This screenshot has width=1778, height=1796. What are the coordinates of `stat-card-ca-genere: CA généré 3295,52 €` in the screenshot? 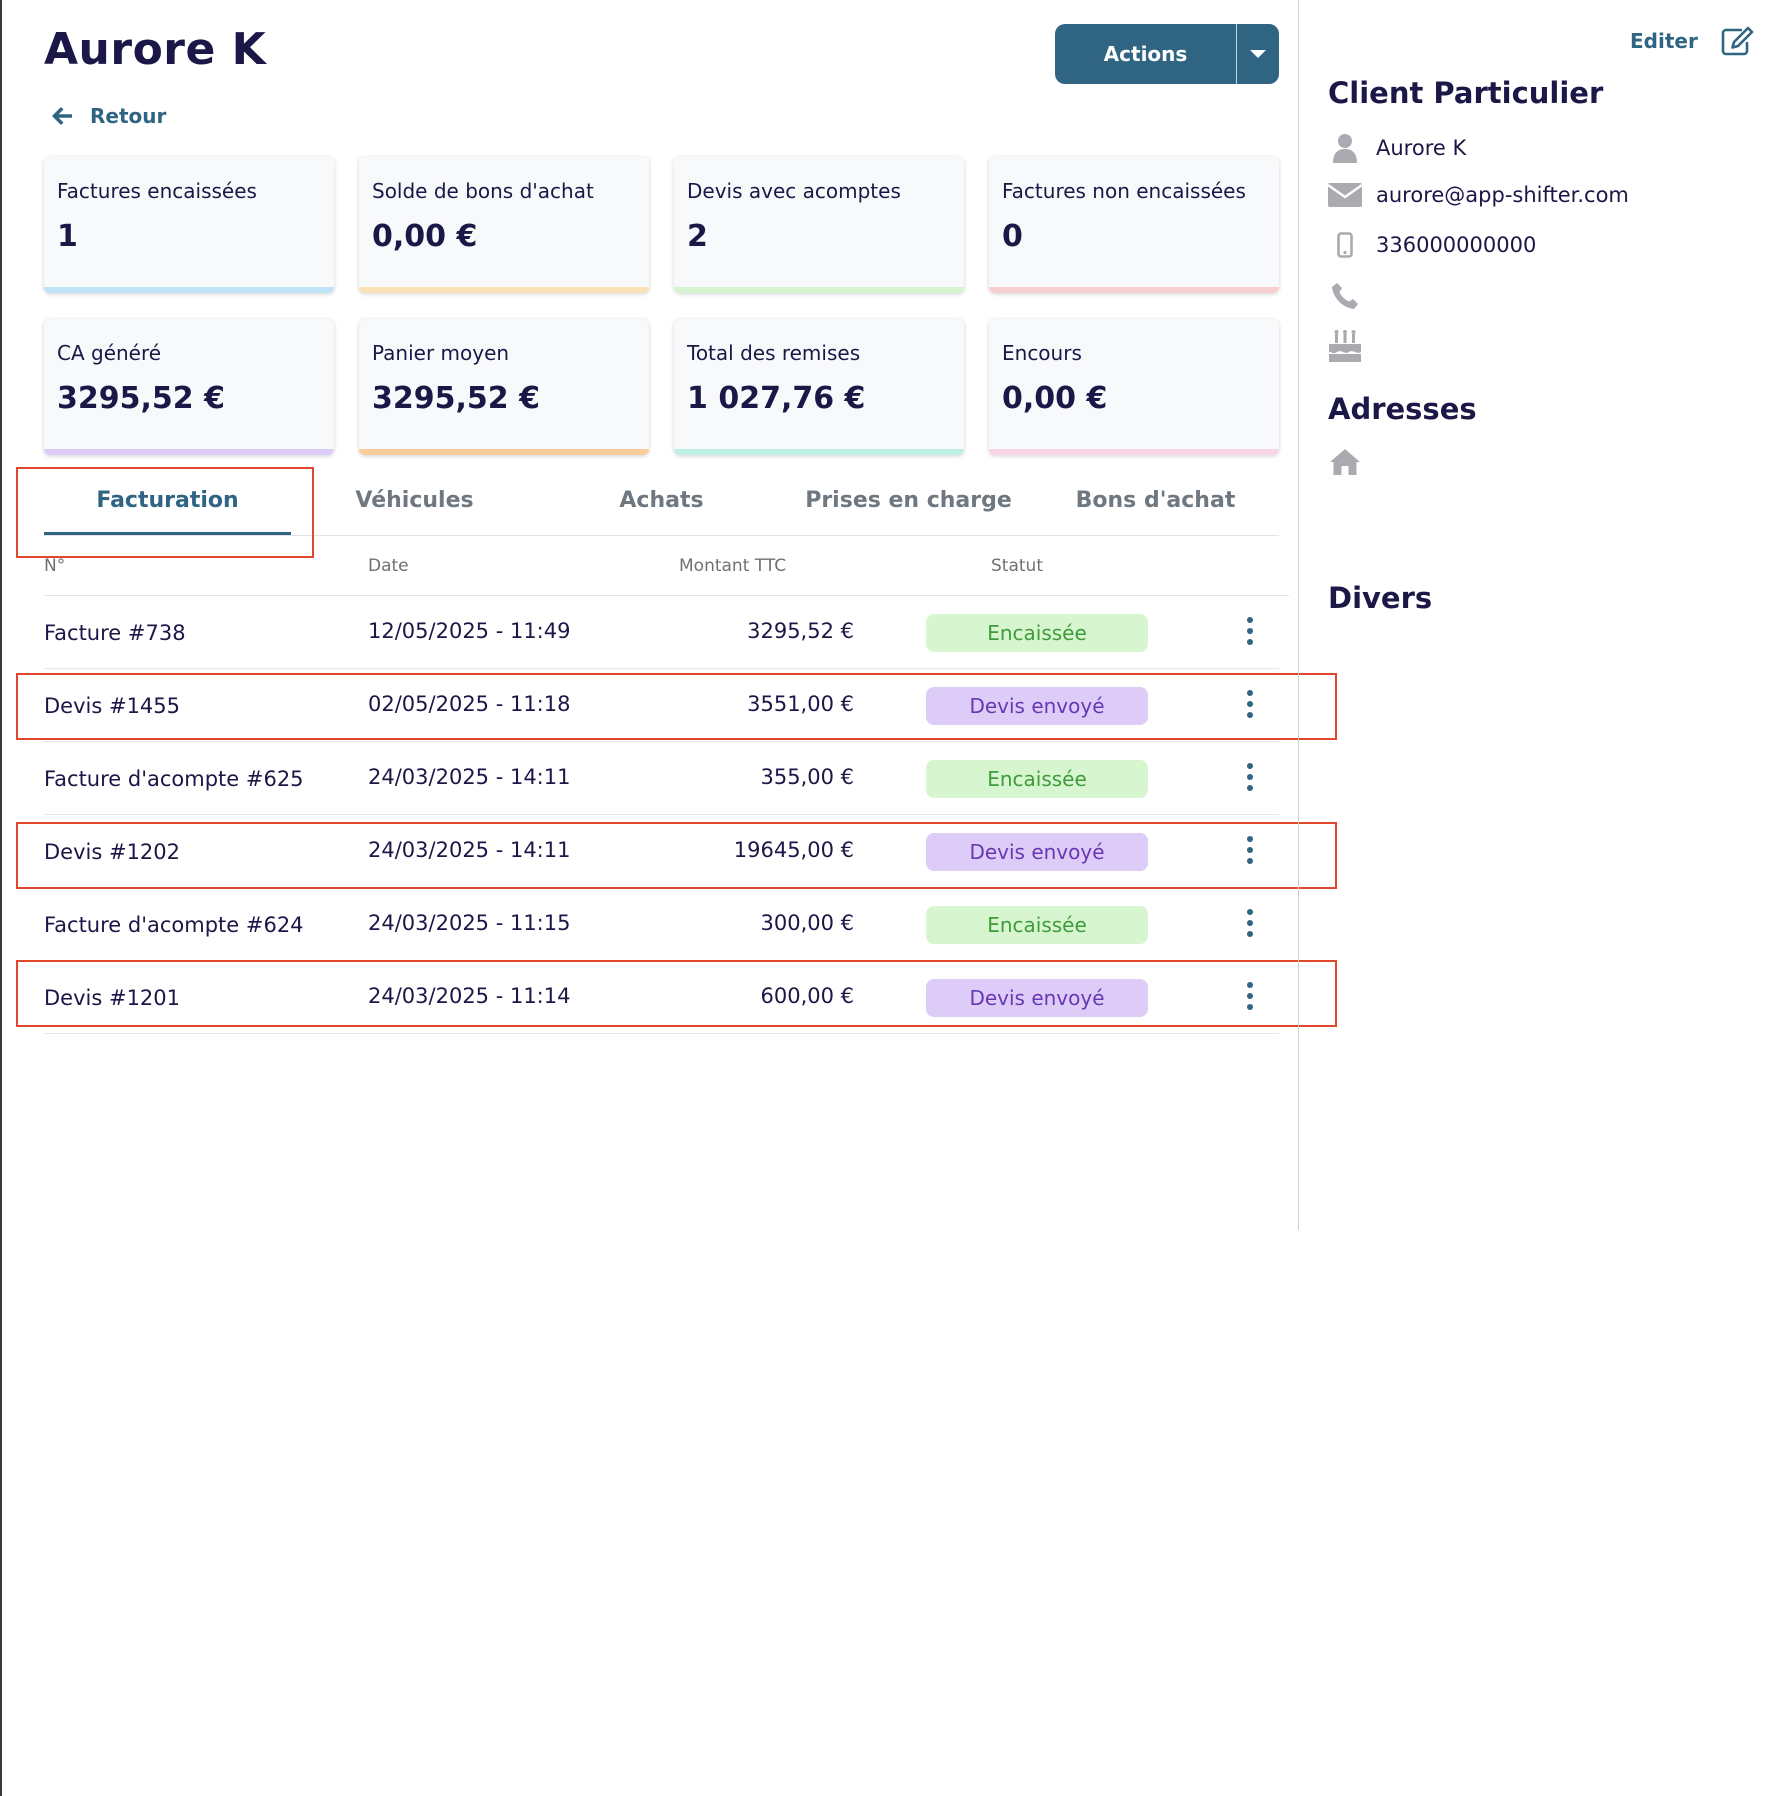 It's located at (189, 387).